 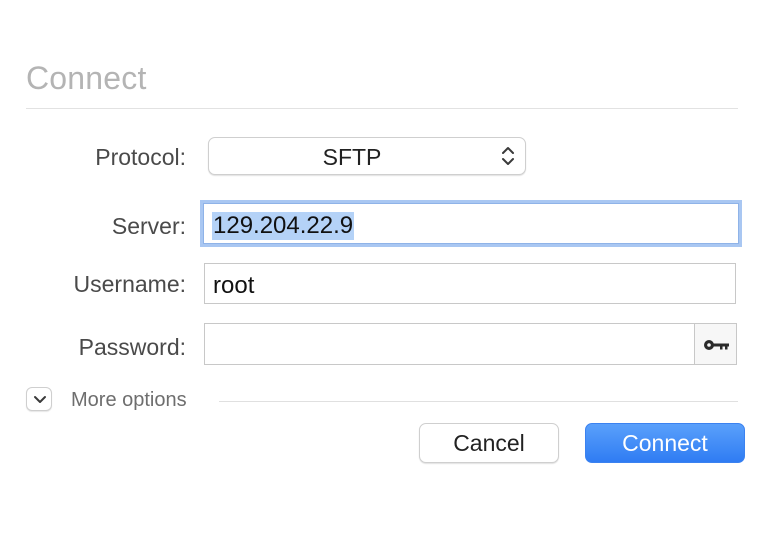 I want to click on username-value: root, so click(x=234, y=285).